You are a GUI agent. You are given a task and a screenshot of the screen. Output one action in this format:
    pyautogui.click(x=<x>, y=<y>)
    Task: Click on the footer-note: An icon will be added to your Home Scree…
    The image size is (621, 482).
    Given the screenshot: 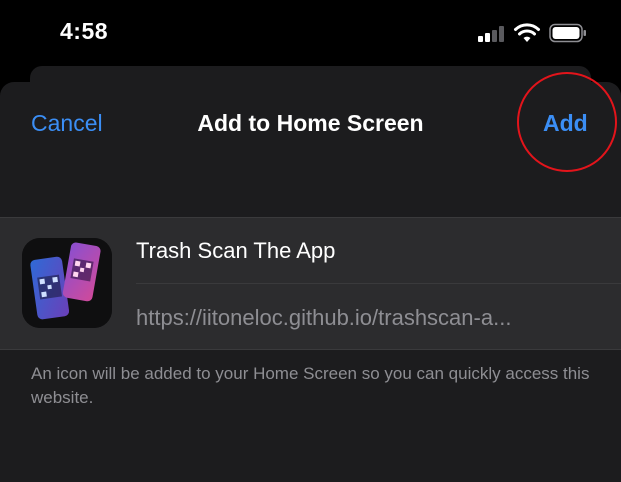 What is the action you would take?
    pyautogui.click(x=310, y=385)
    